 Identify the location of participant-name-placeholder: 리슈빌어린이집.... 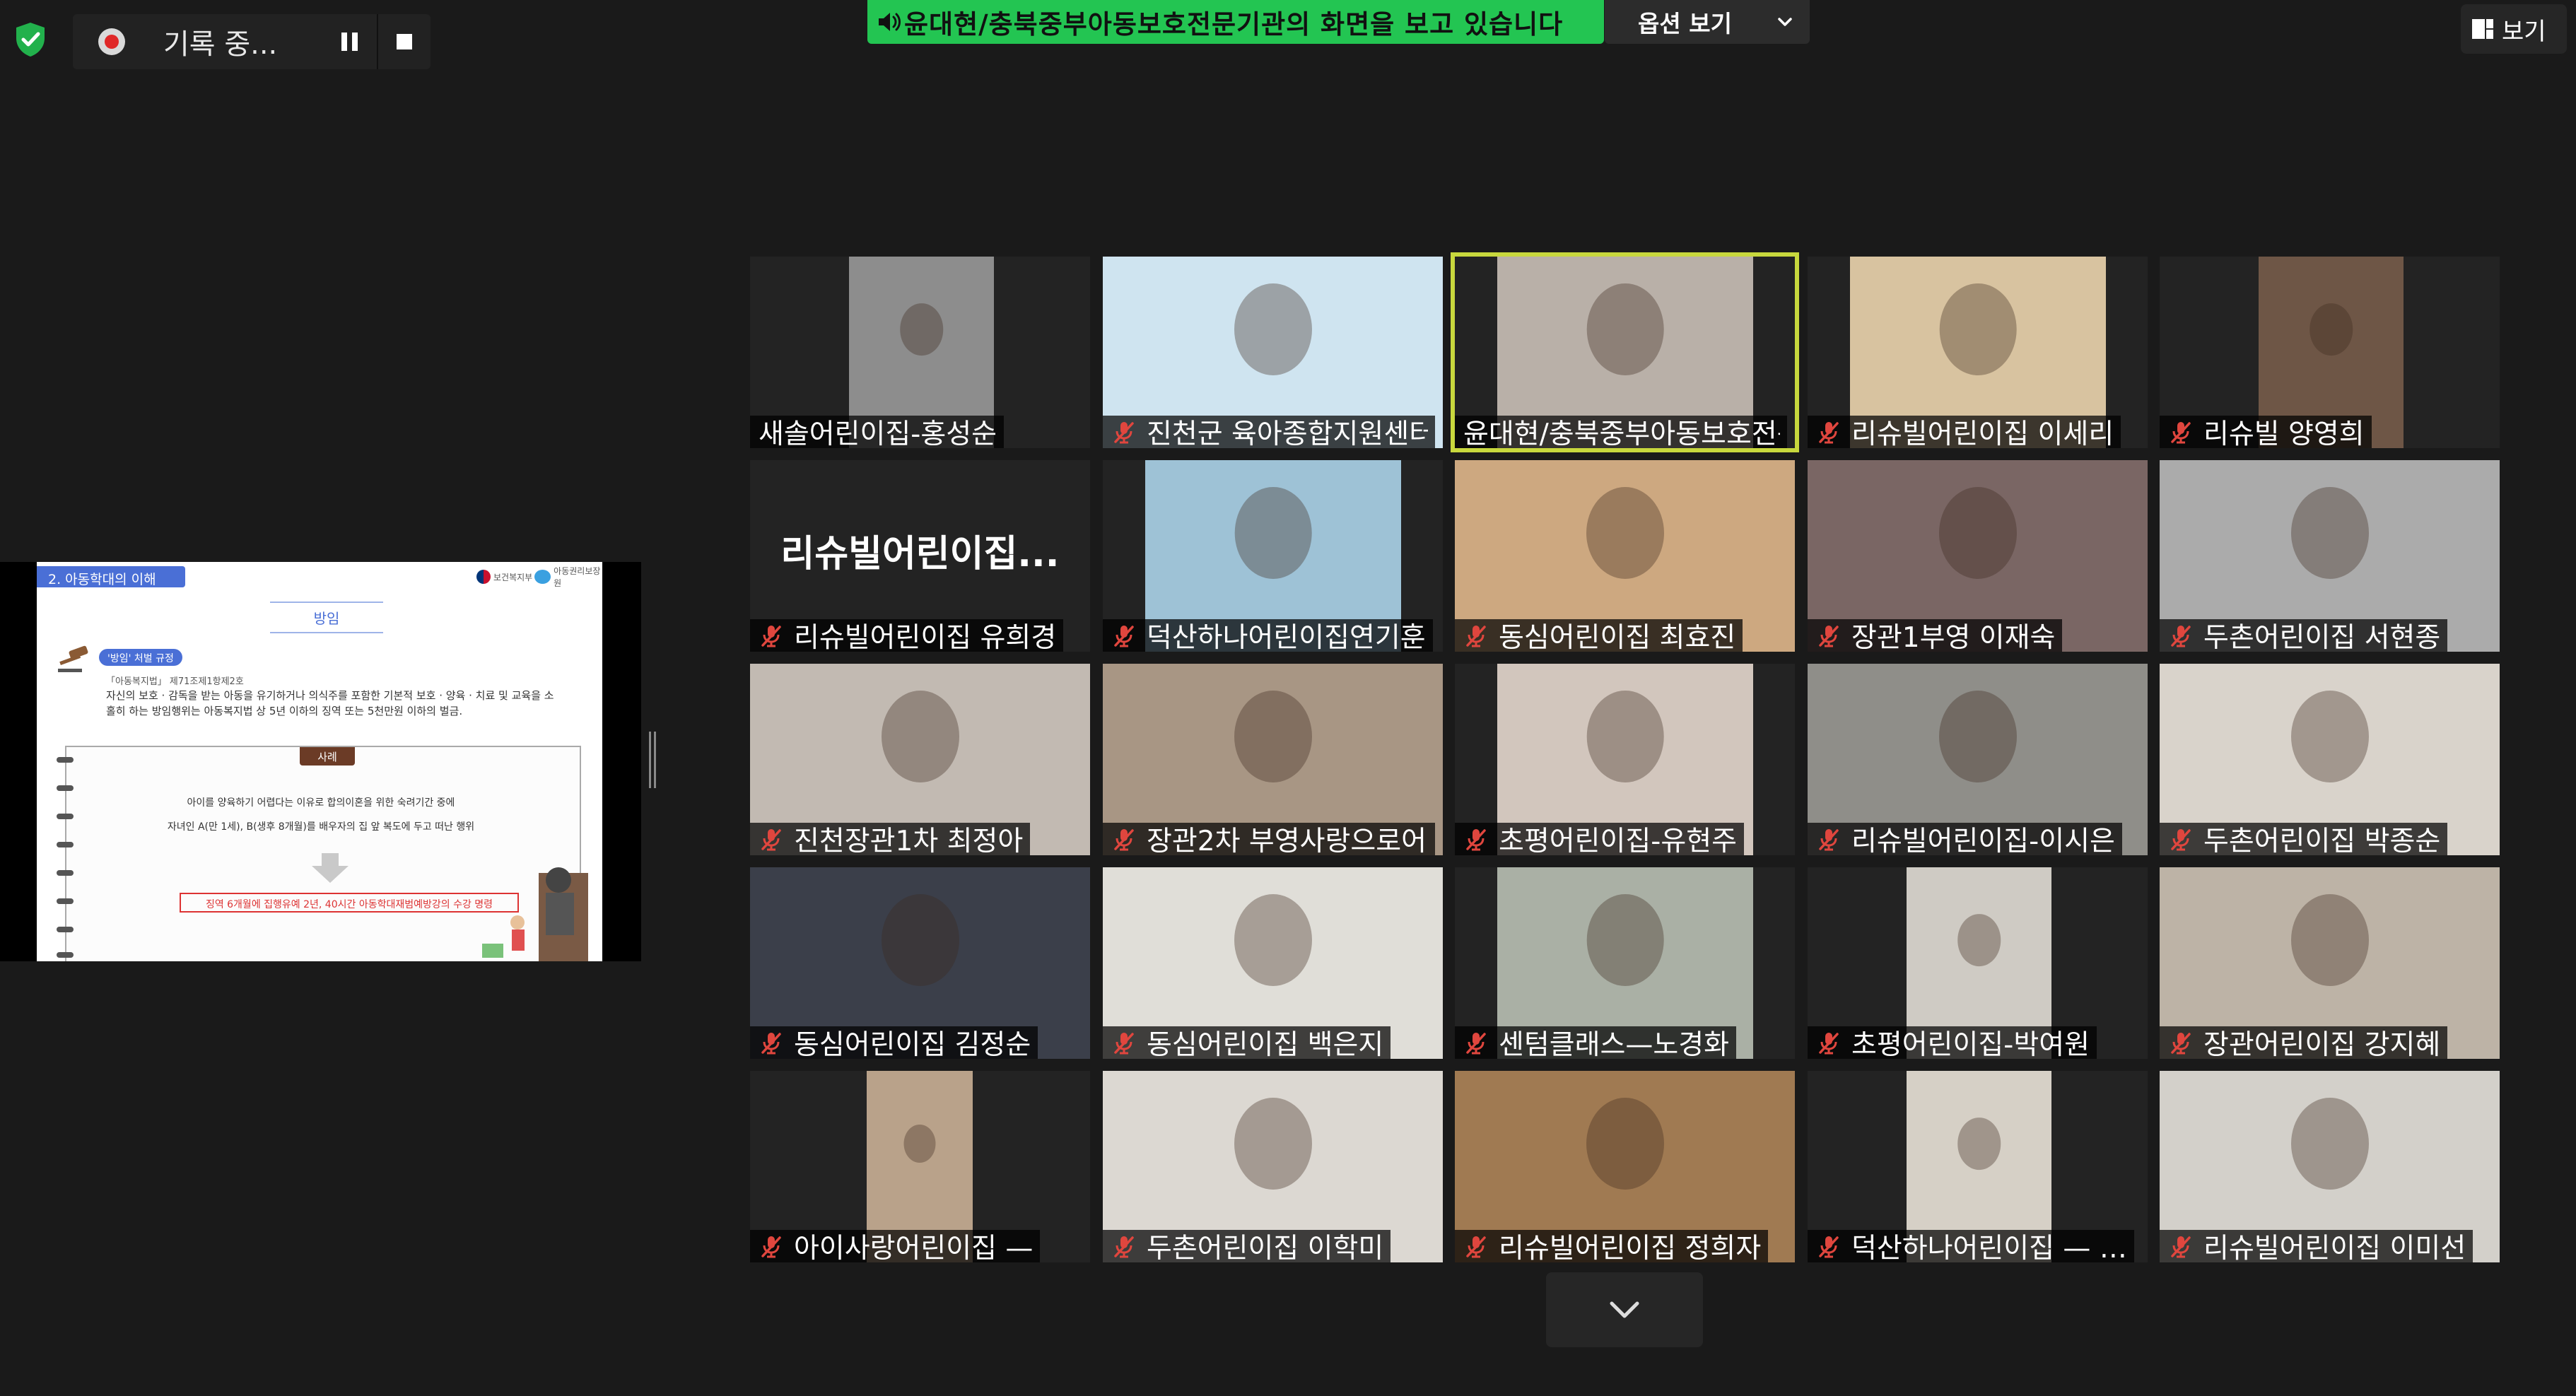
(920, 554).